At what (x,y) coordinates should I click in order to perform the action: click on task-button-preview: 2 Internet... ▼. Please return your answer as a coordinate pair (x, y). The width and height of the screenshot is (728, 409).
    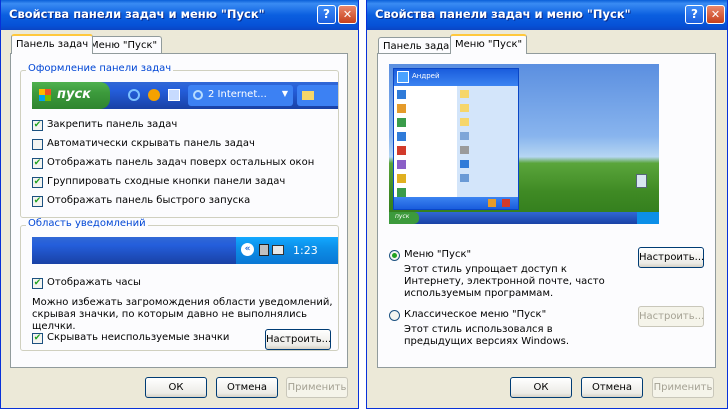
    Looking at the image, I should click on (240, 95).